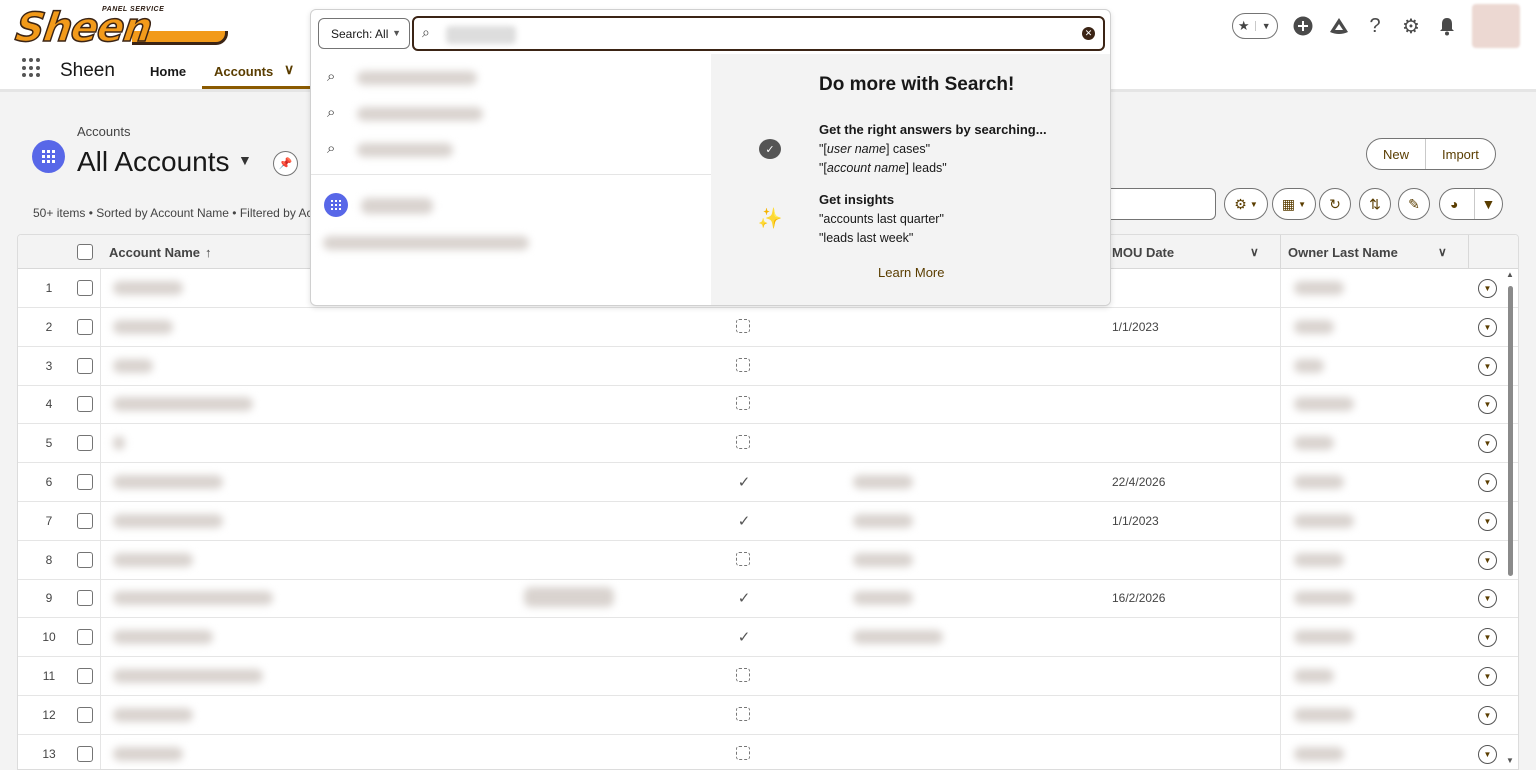  I want to click on table-row: 11 ▼, so click(768, 676).